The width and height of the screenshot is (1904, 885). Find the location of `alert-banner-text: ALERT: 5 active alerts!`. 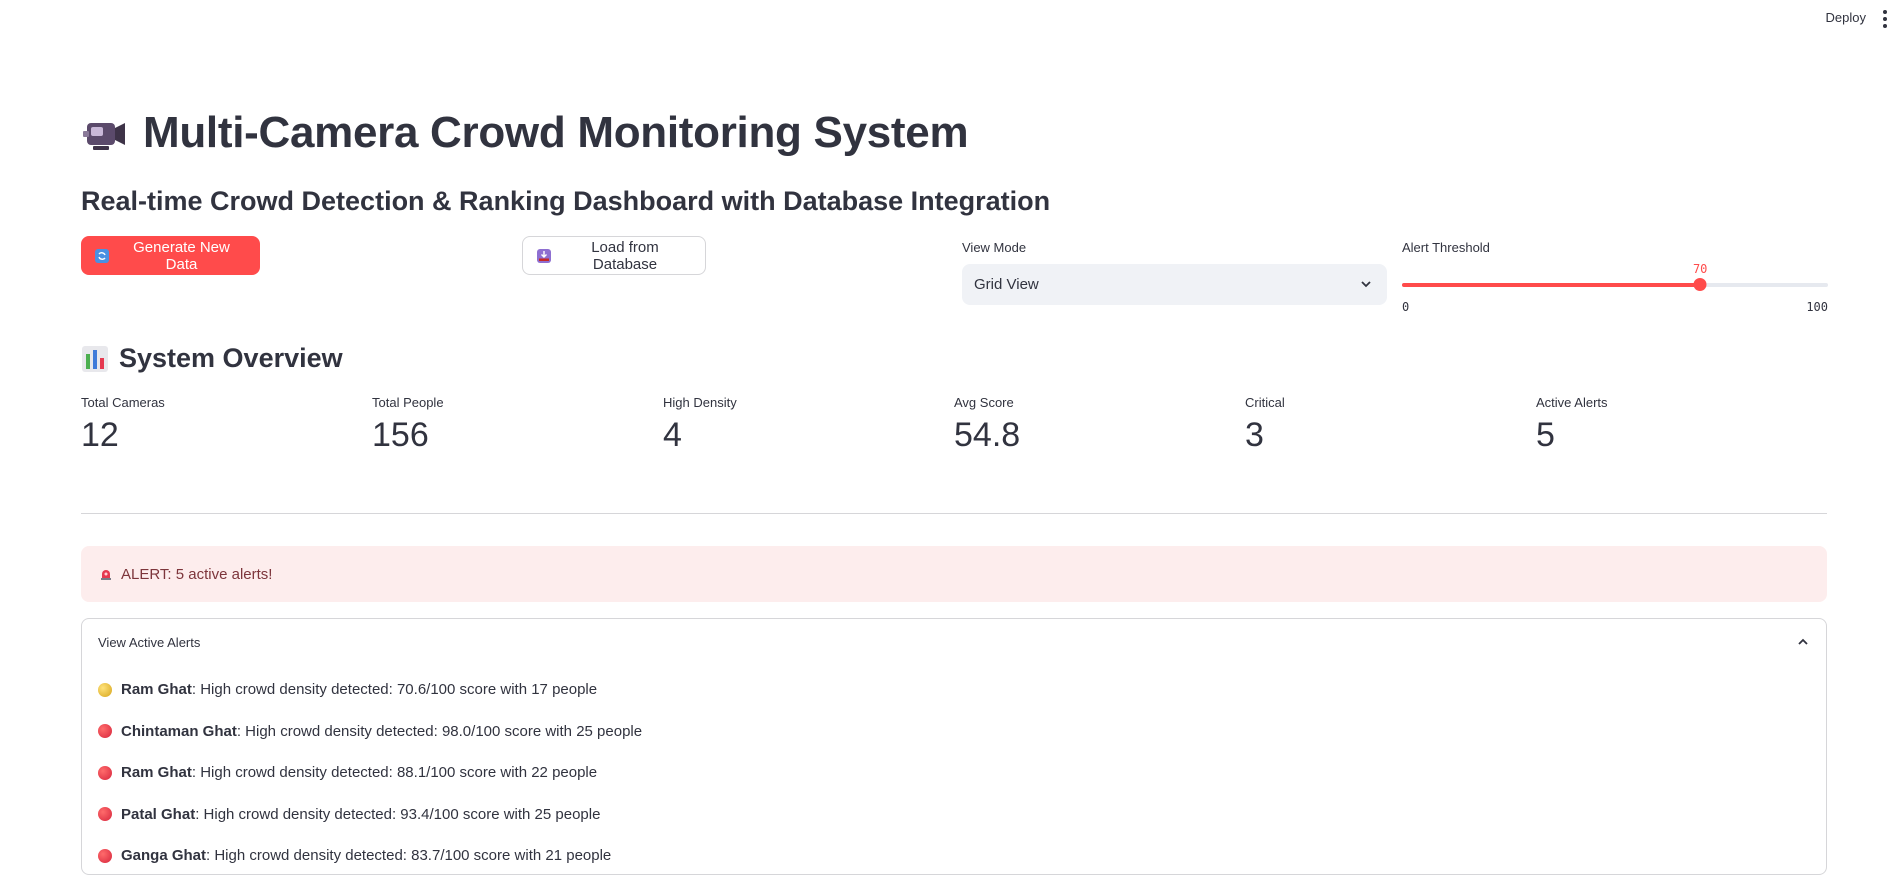

alert-banner-text: ALERT: 5 active alerts! is located at coordinates (197, 574).